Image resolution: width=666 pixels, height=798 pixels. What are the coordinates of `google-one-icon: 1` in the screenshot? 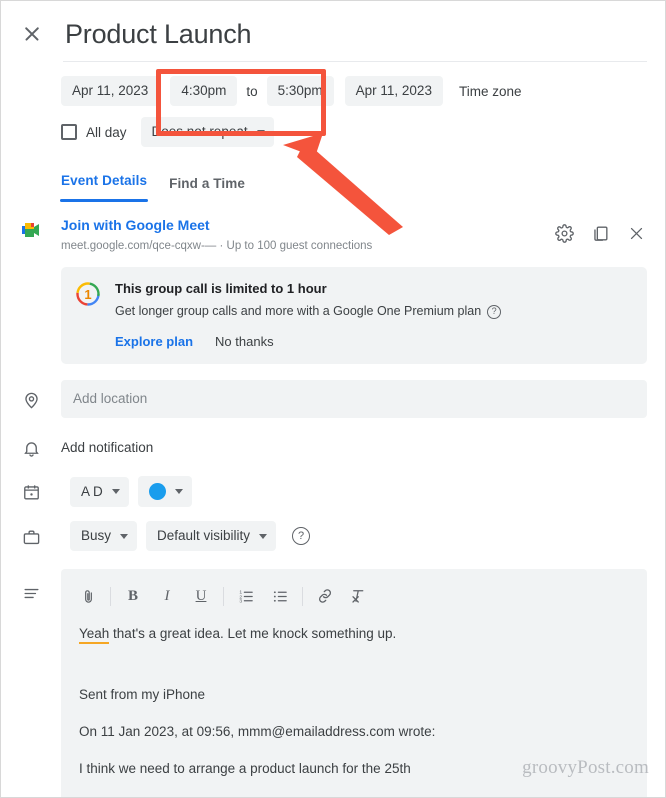 It's located at (88, 296).